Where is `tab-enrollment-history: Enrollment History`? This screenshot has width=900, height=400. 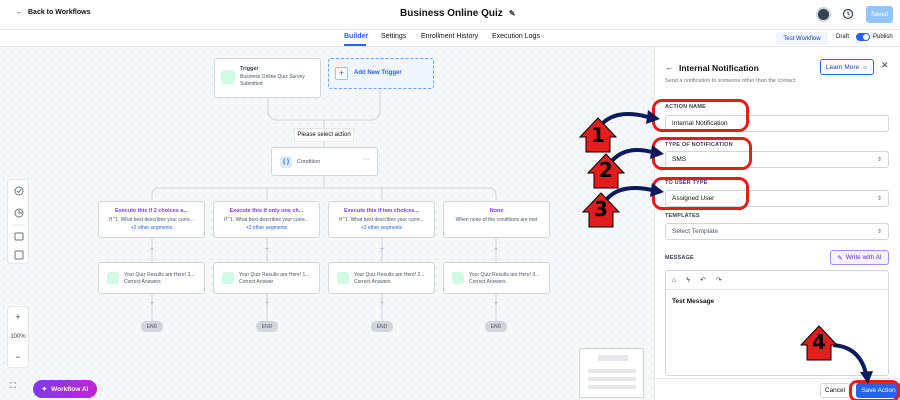
tab-enrollment-history: Enrollment History is located at coordinates (449, 36).